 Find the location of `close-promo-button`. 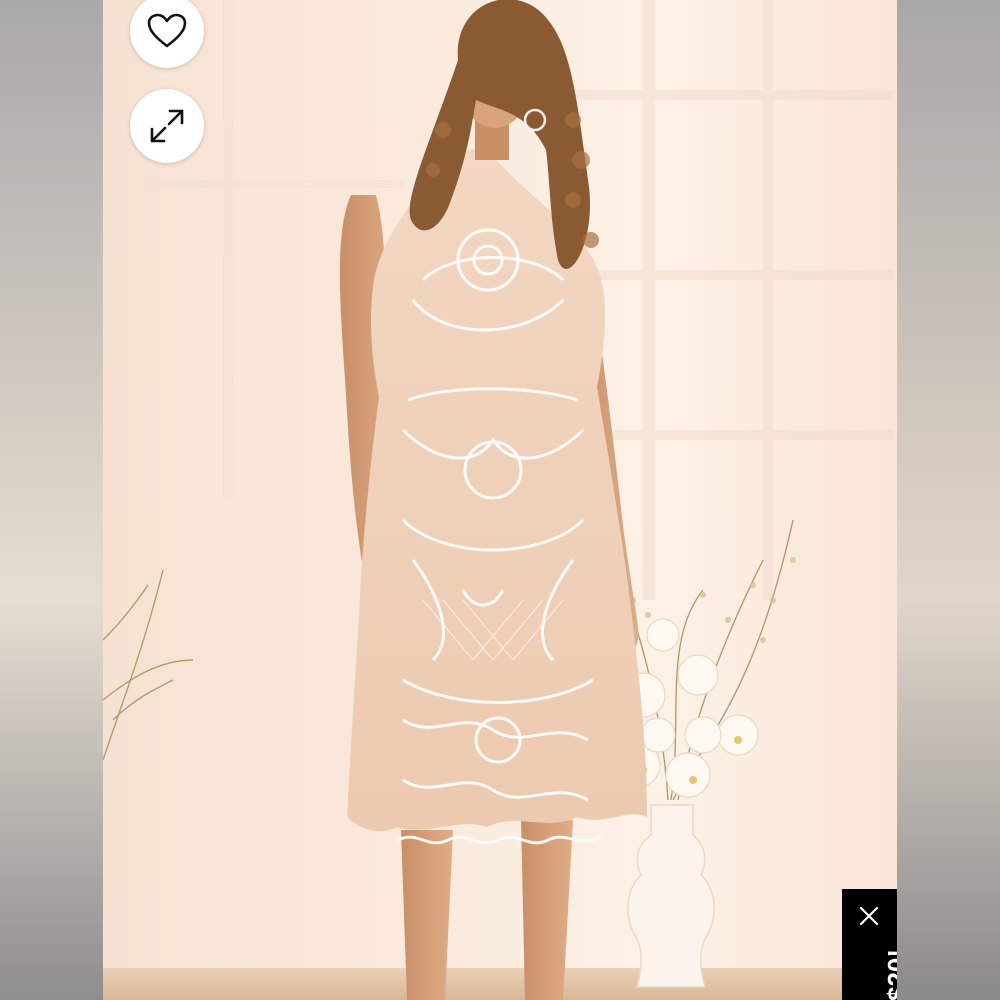

close-promo-button is located at coordinates (869, 916).